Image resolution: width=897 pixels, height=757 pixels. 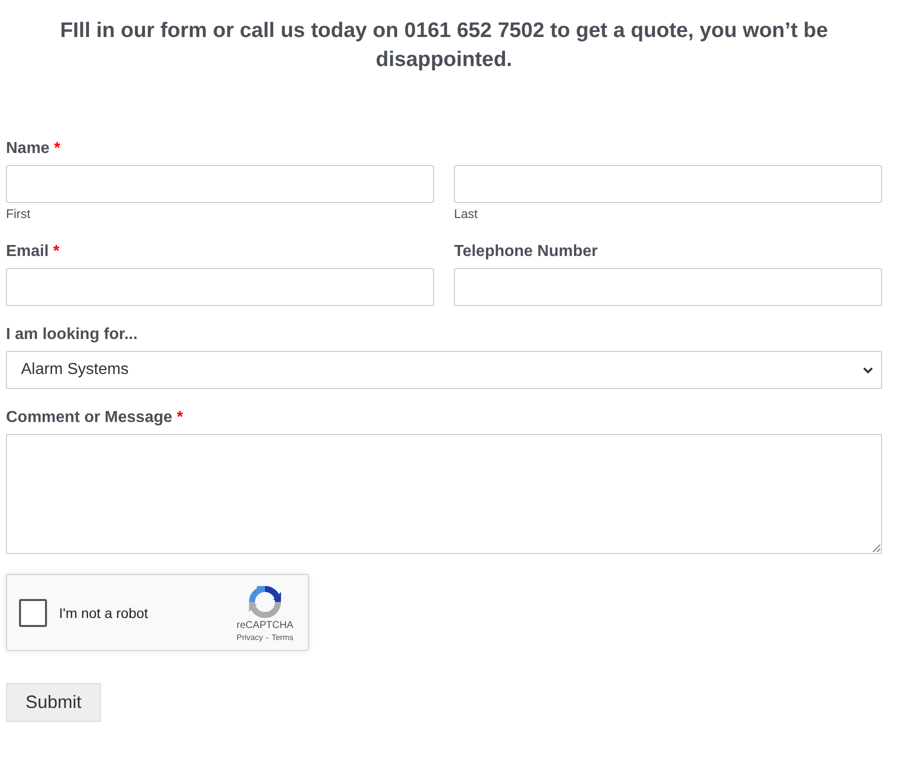 I want to click on select-field: Alarm Systems, so click(x=444, y=370).